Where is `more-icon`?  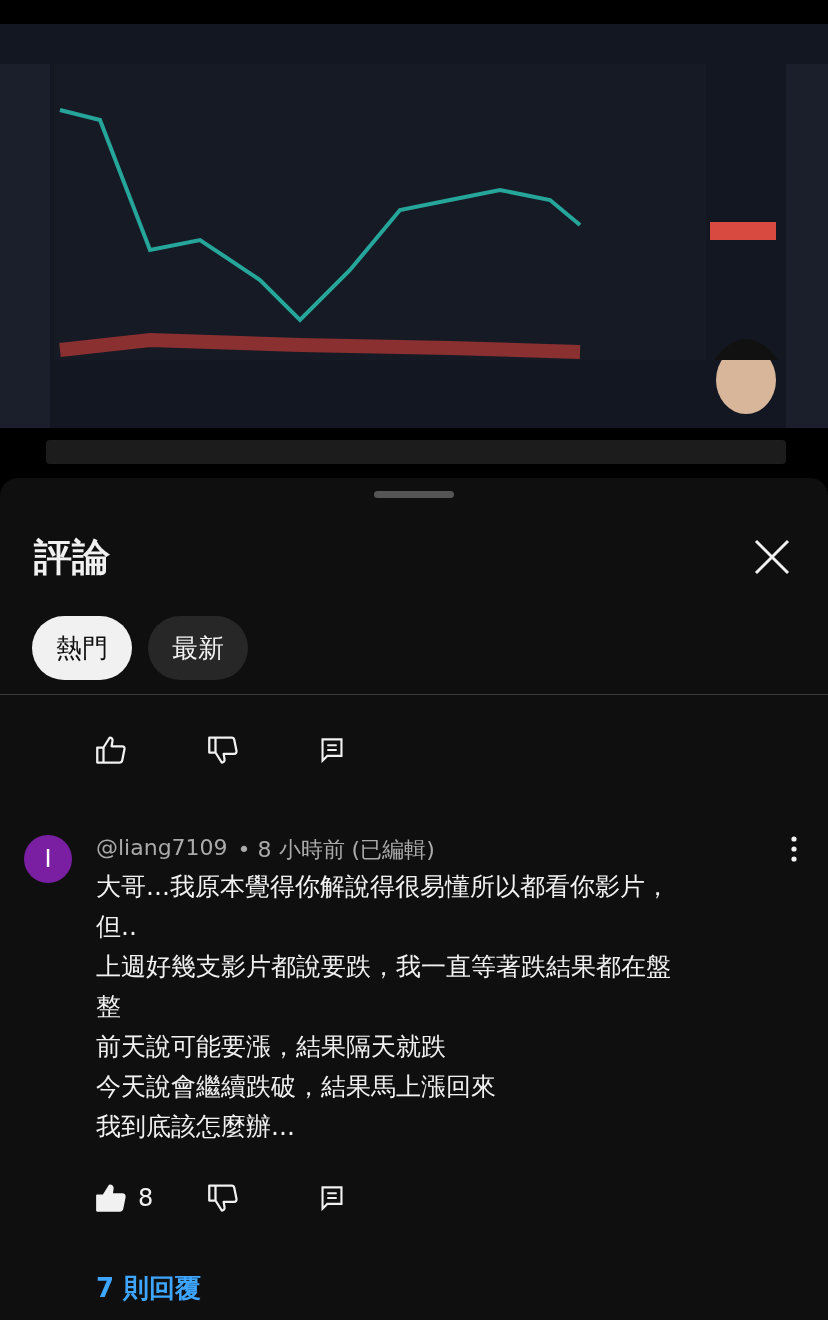 more-icon is located at coordinates (794, 848).